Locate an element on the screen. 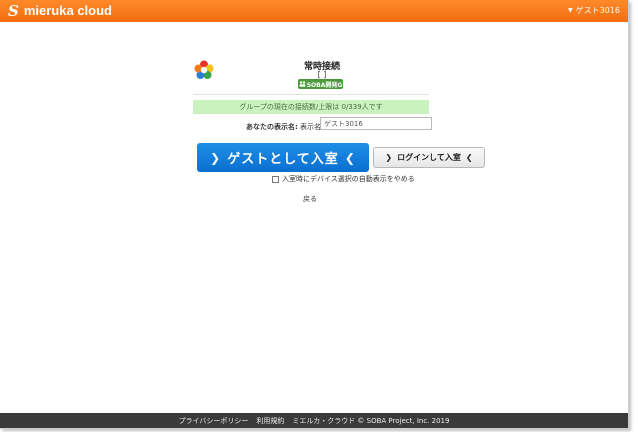 This screenshot has width=638, height=432. connection-notice: グループの現在の接続数/上限は 0/339人です is located at coordinates (311, 107).